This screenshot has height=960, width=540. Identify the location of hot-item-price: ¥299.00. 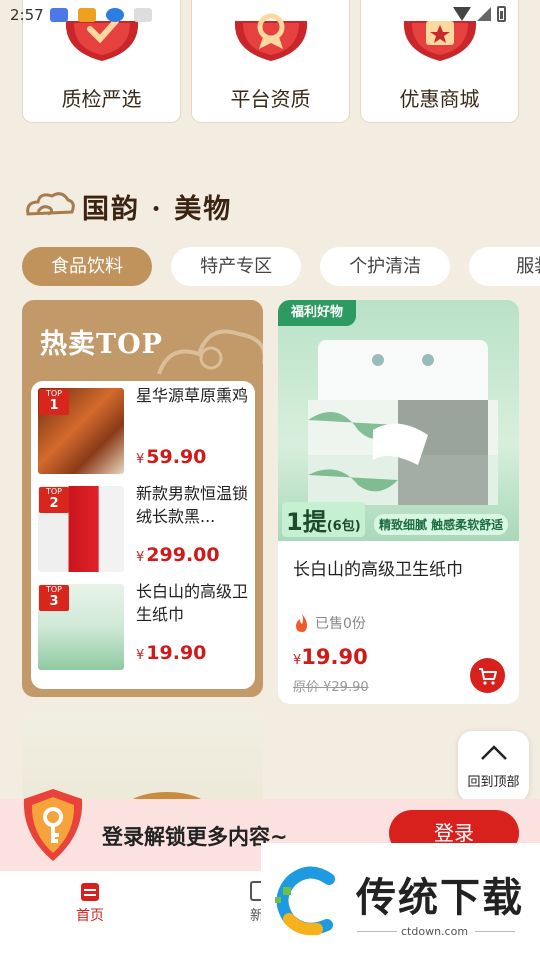
(178, 555).